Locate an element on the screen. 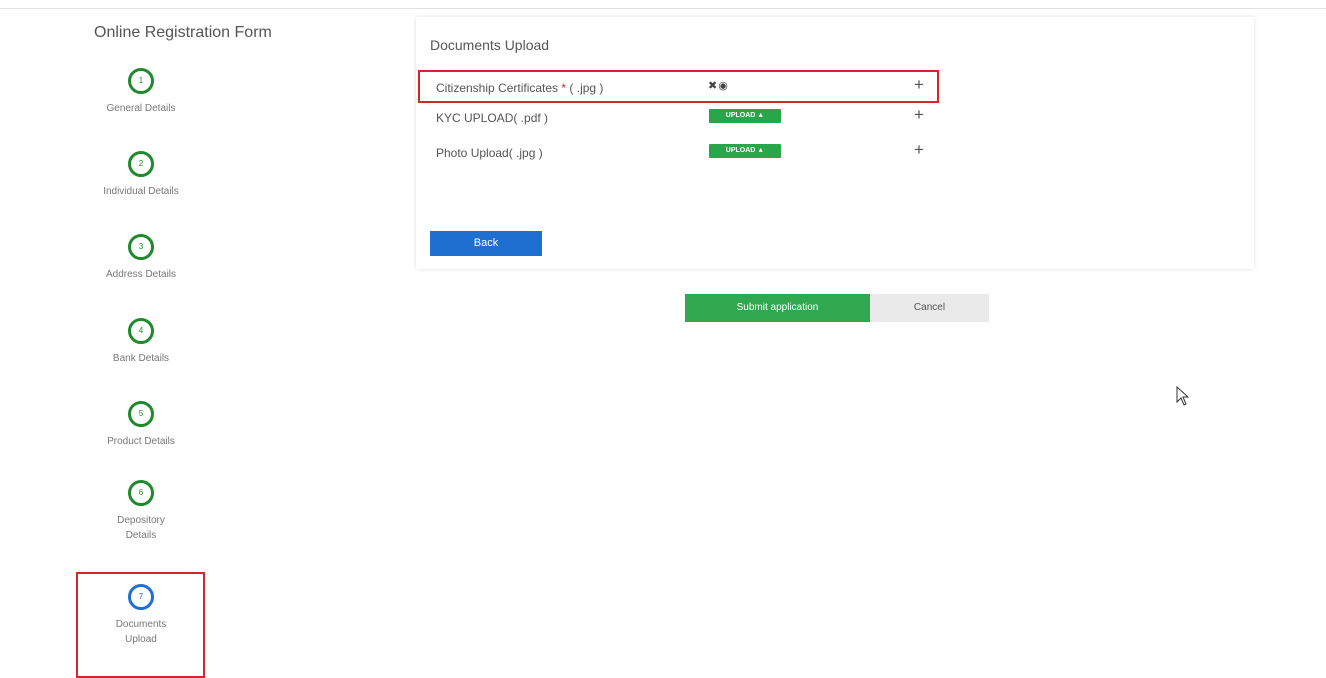 The width and height of the screenshot is (1326, 678). step-general-details: 1 General Details is located at coordinates (141, 92).